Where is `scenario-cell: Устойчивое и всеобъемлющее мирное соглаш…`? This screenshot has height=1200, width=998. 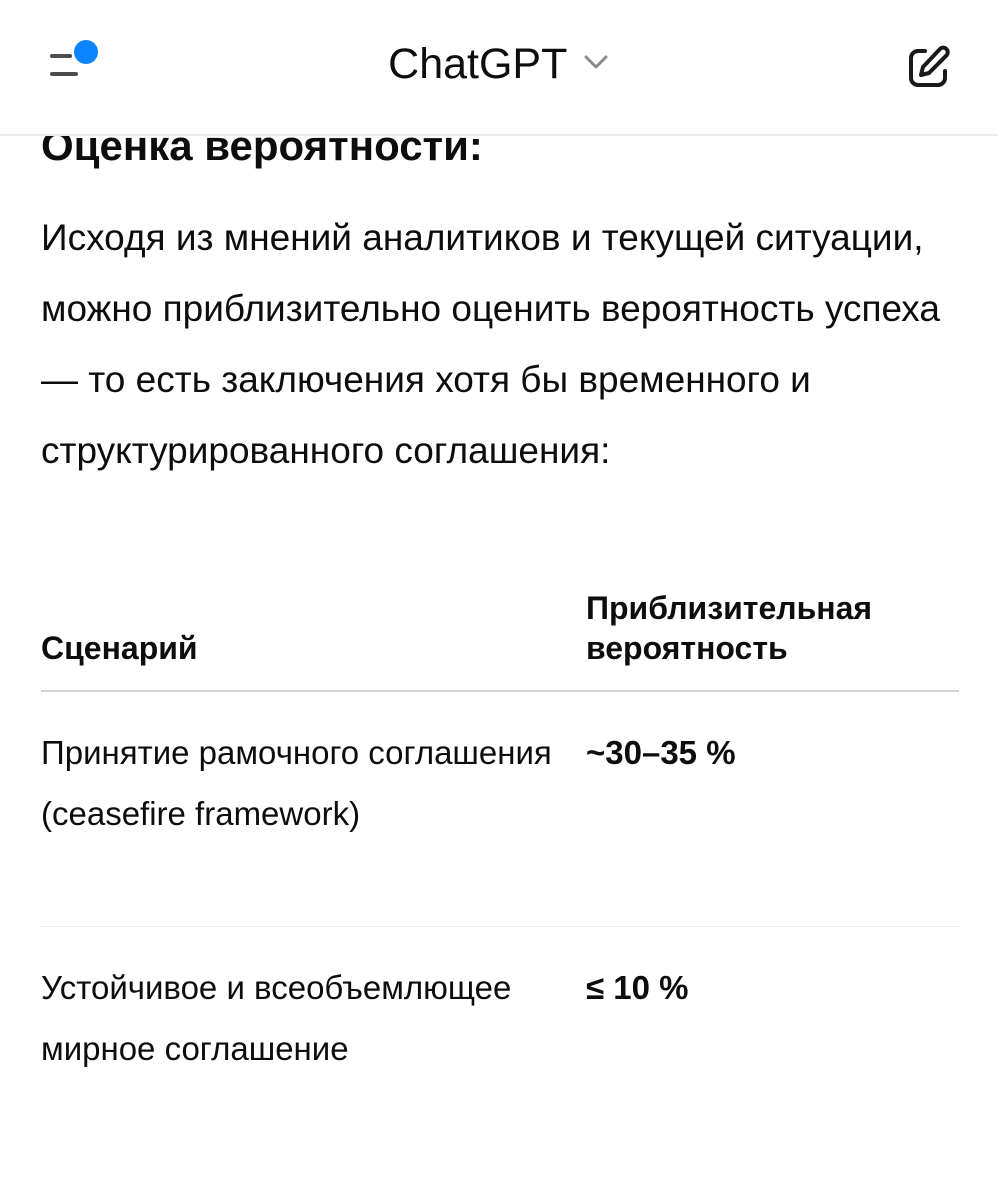 scenario-cell: Устойчивое и всеобъемлющее мирное соглаш… is located at coordinates (276, 1018).